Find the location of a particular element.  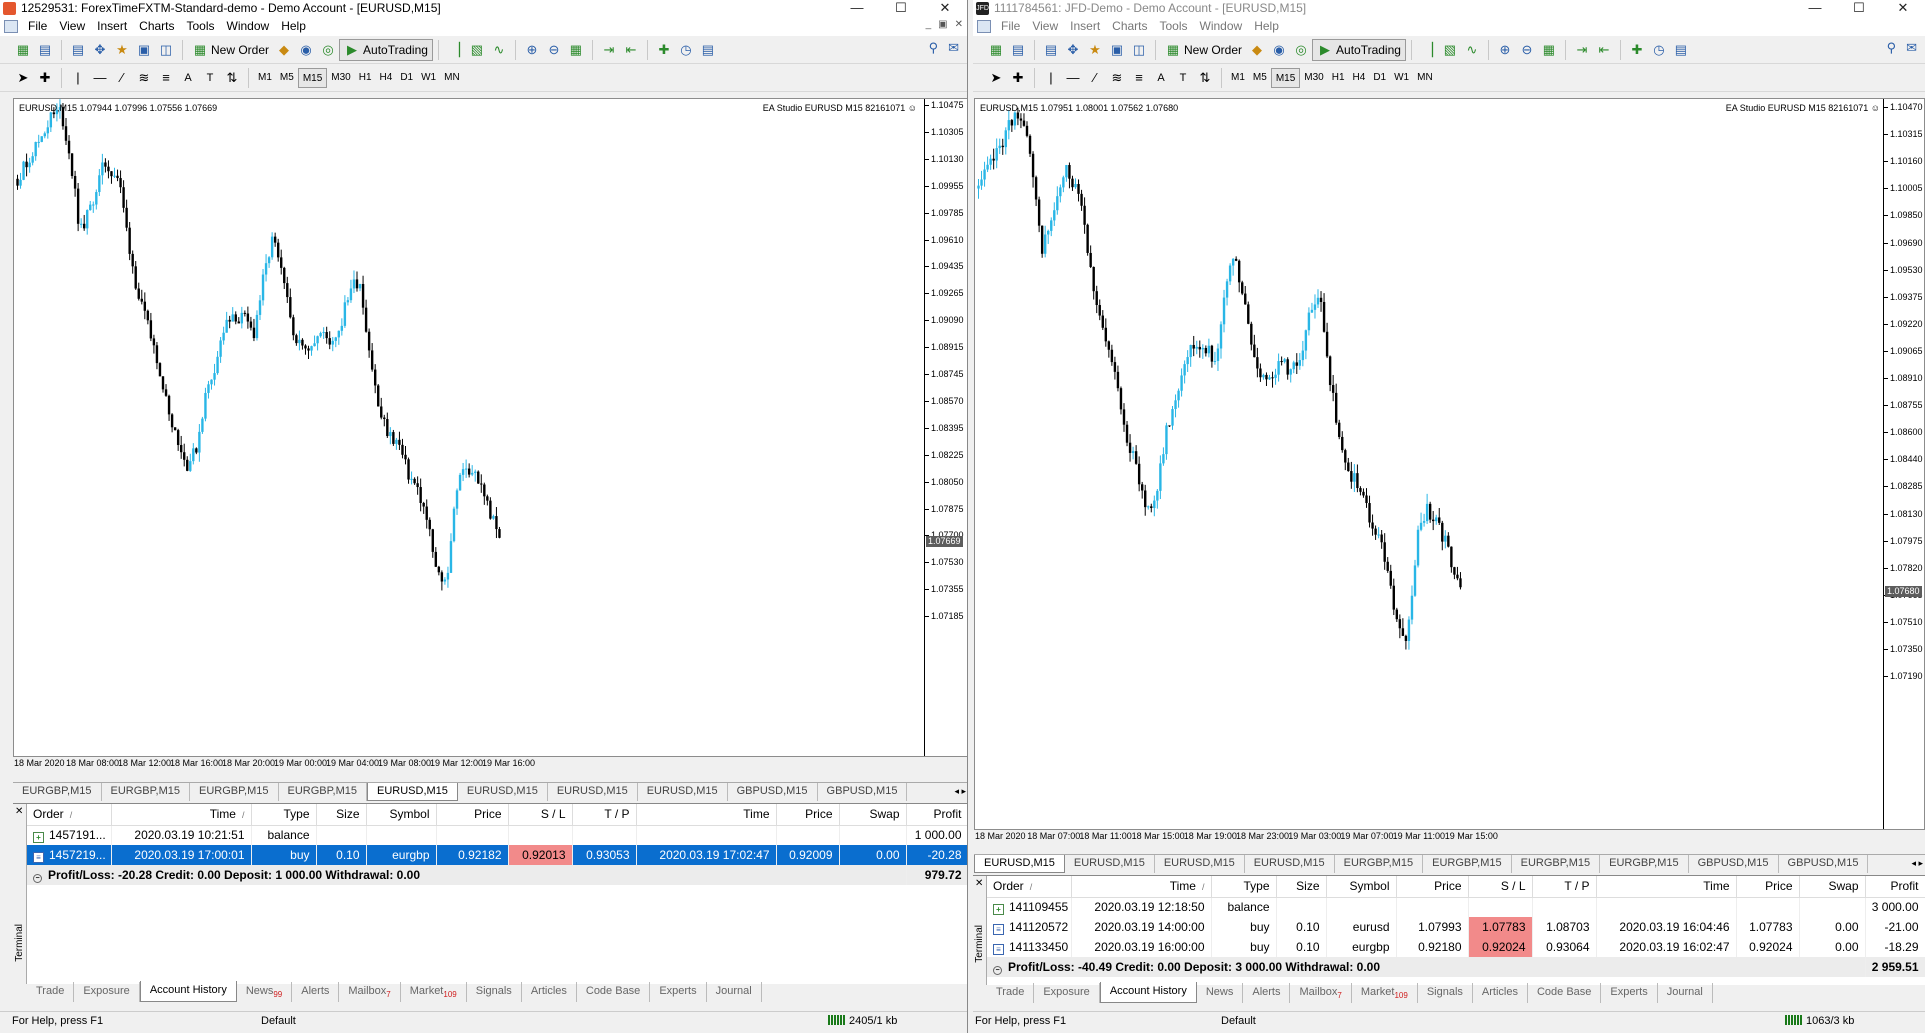

terminal-tab: Articles is located at coordinates (549, 992).